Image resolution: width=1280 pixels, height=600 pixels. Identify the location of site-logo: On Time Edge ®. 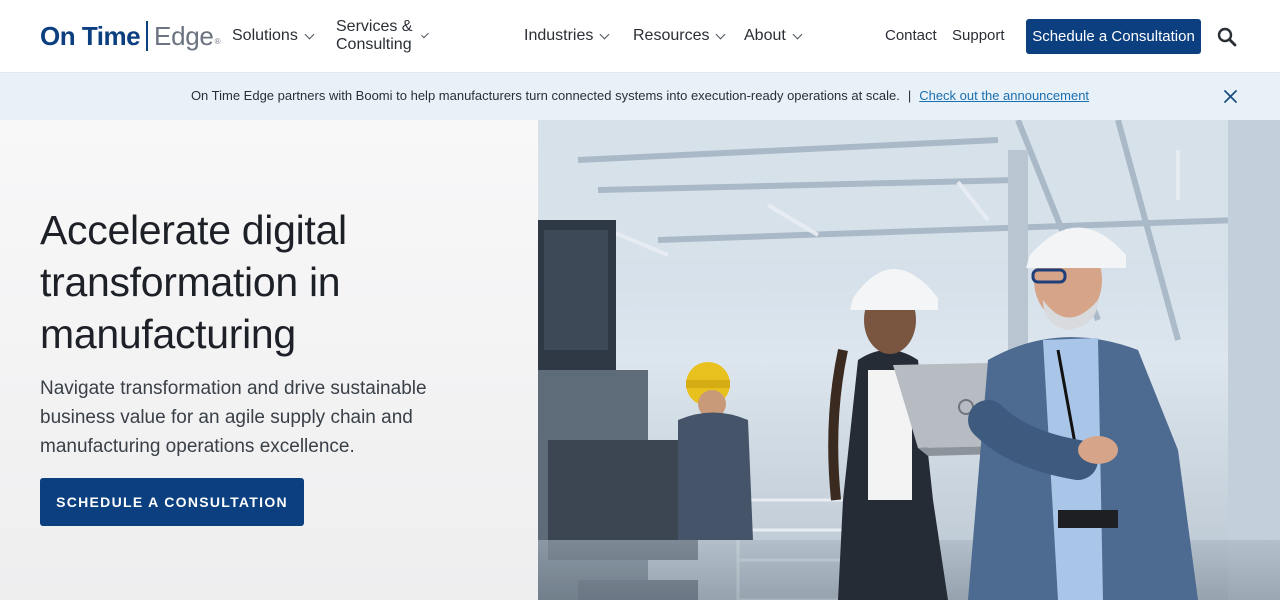
(130, 36).